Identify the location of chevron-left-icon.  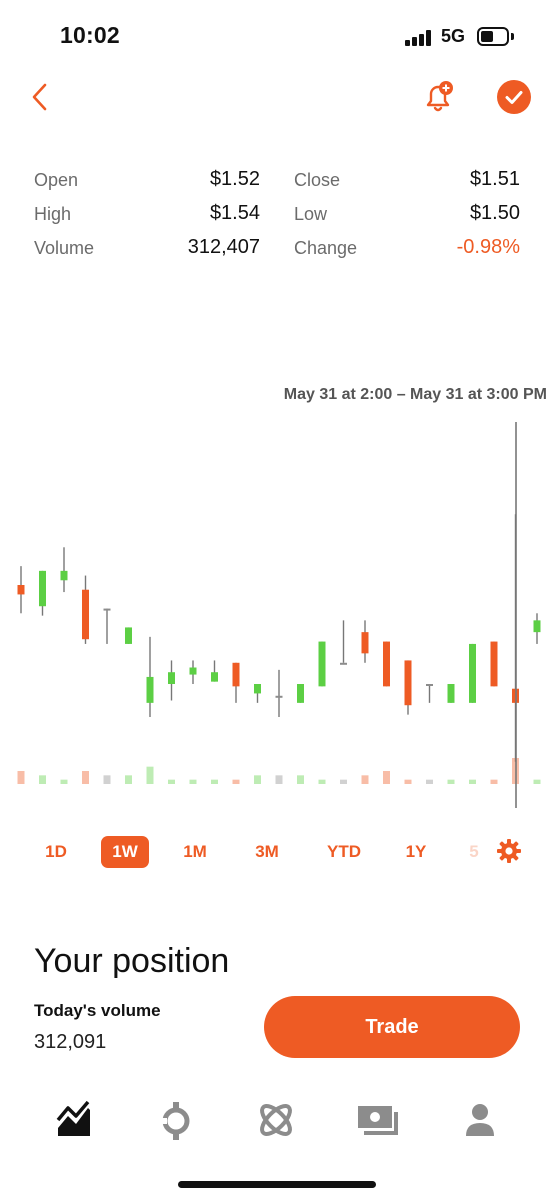
(39, 97).